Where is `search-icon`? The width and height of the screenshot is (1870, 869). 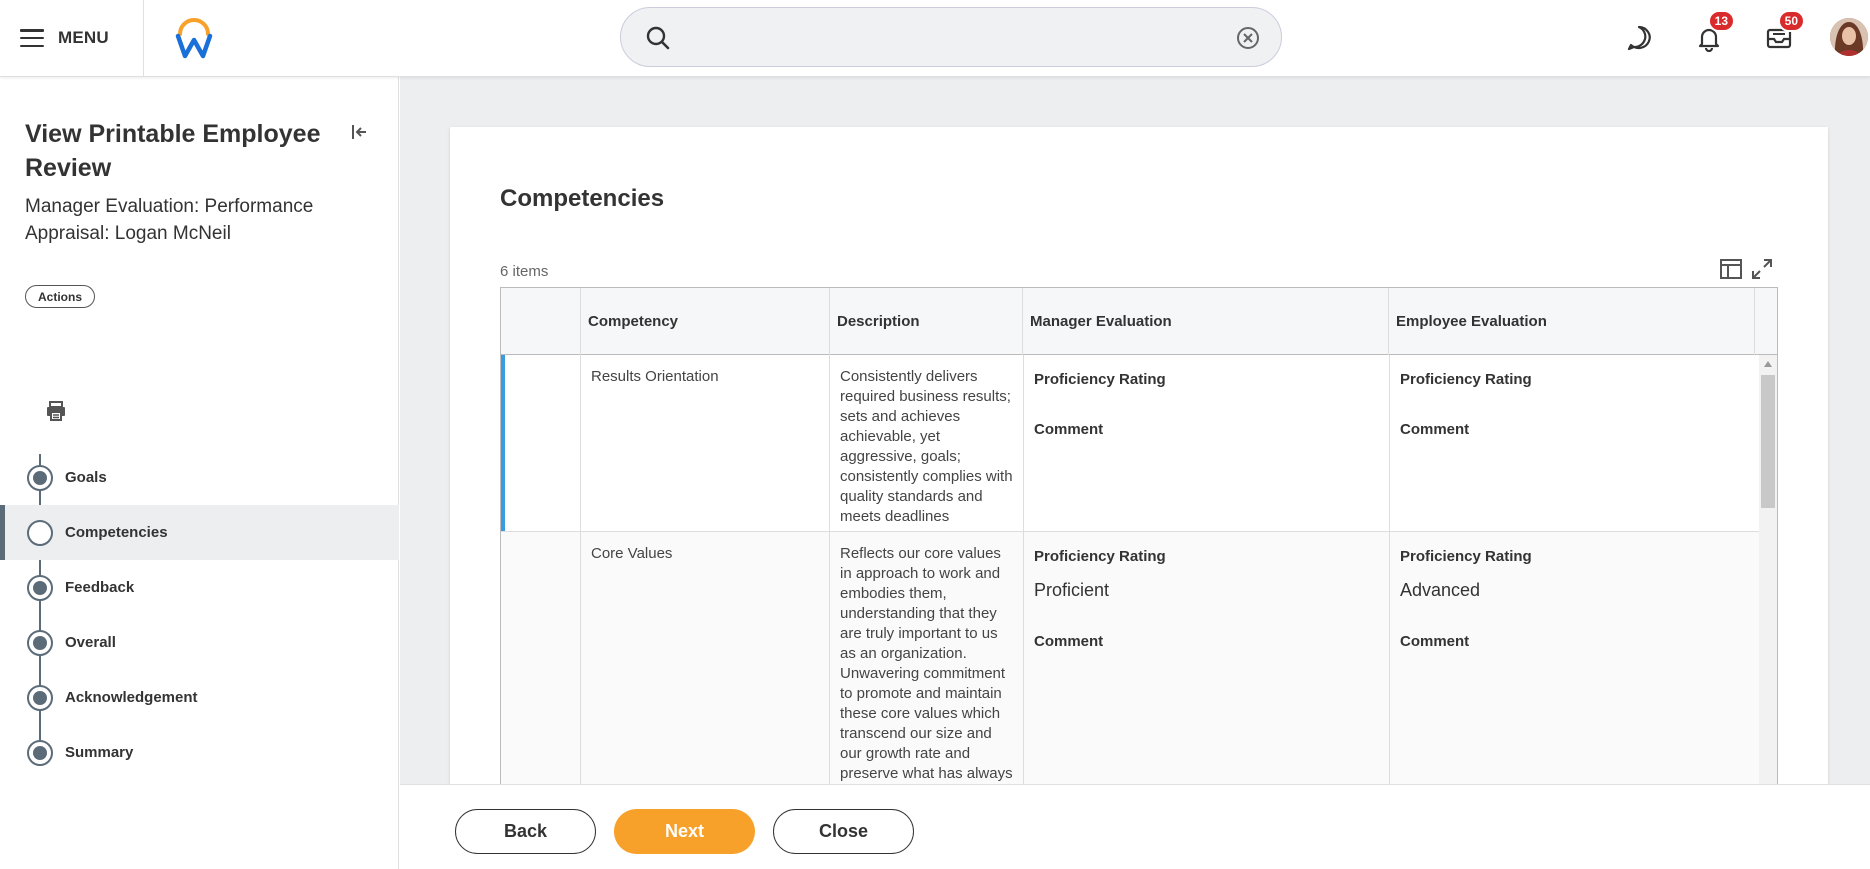
search-icon is located at coordinates (658, 40).